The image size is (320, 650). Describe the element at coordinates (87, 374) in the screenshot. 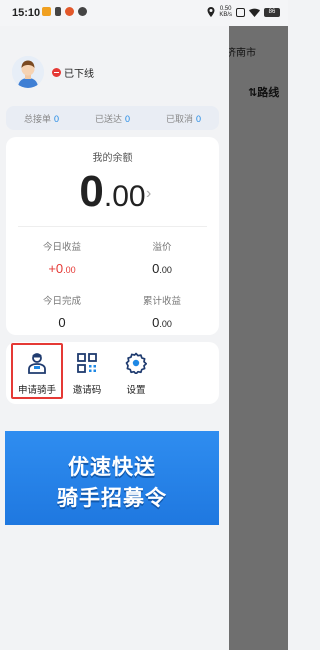

I see `invite-code-button: 邀请码` at that location.